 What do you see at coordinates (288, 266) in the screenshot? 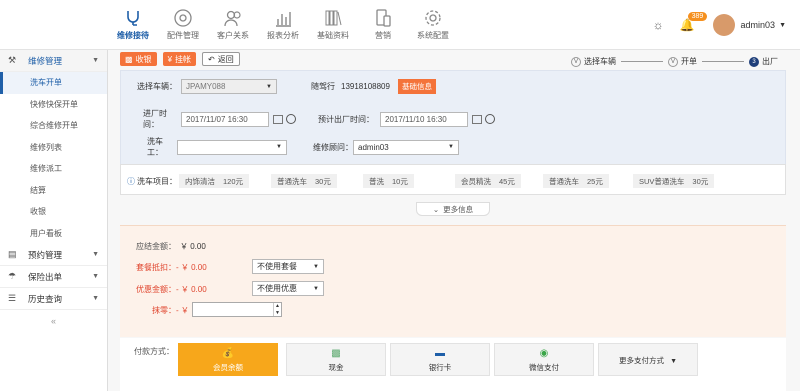
I see `package-select: 不使用套餐 ▼` at bounding box center [288, 266].